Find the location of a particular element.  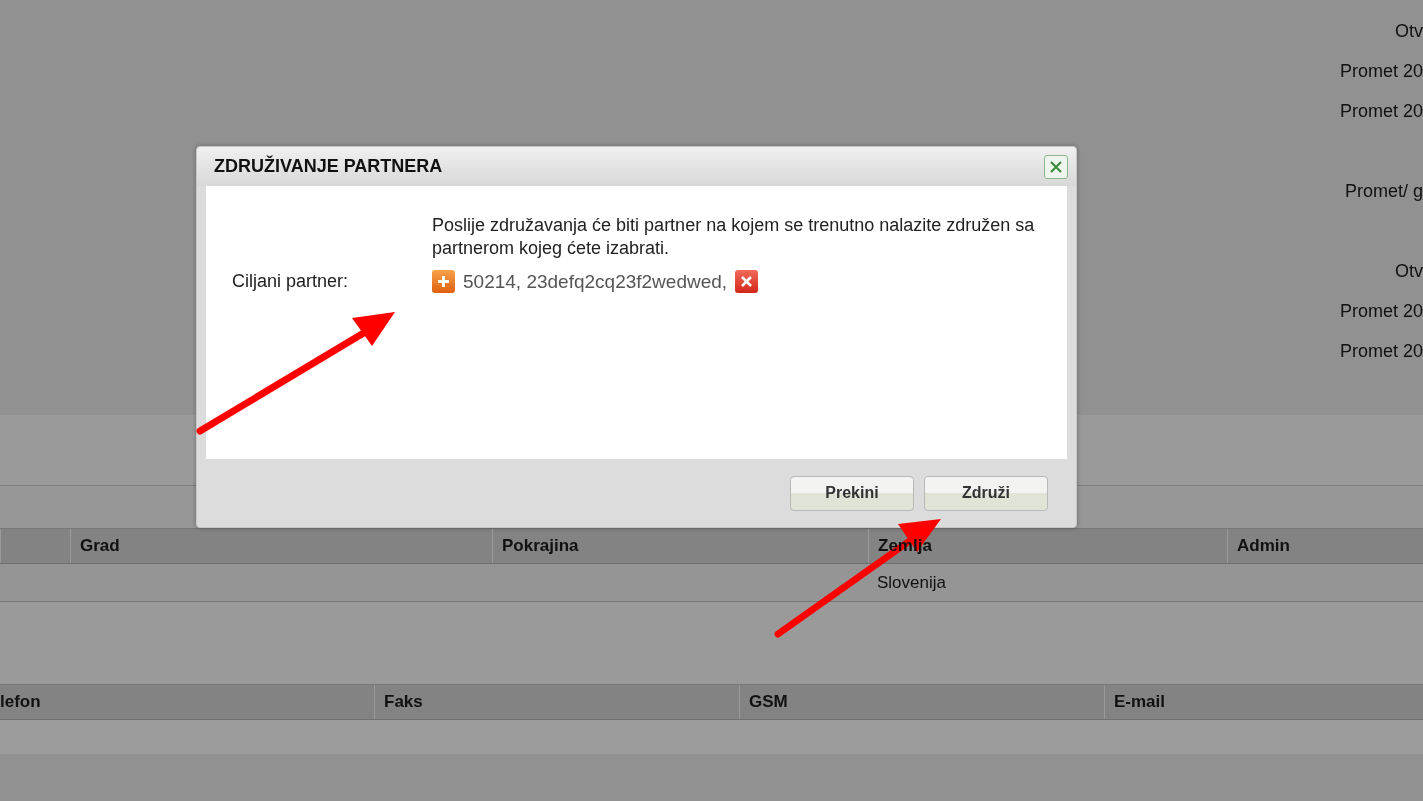

column-header: Admin is located at coordinates (1325, 546).